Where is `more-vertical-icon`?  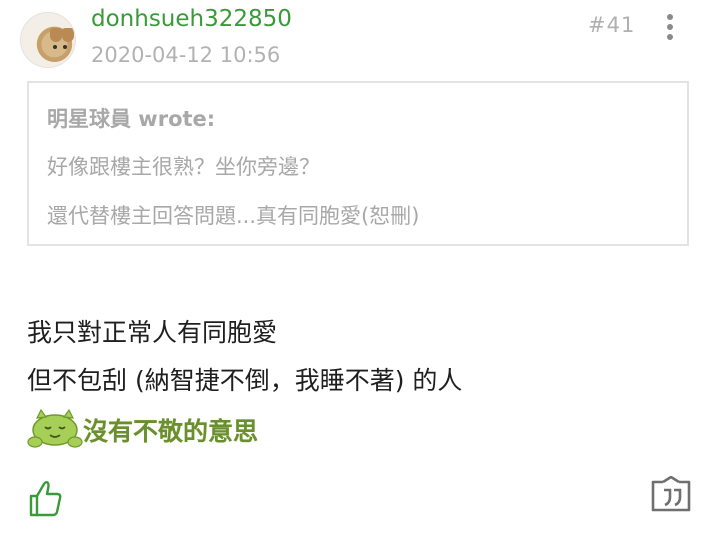
more-vertical-icon is located at coordinates (670, 17).